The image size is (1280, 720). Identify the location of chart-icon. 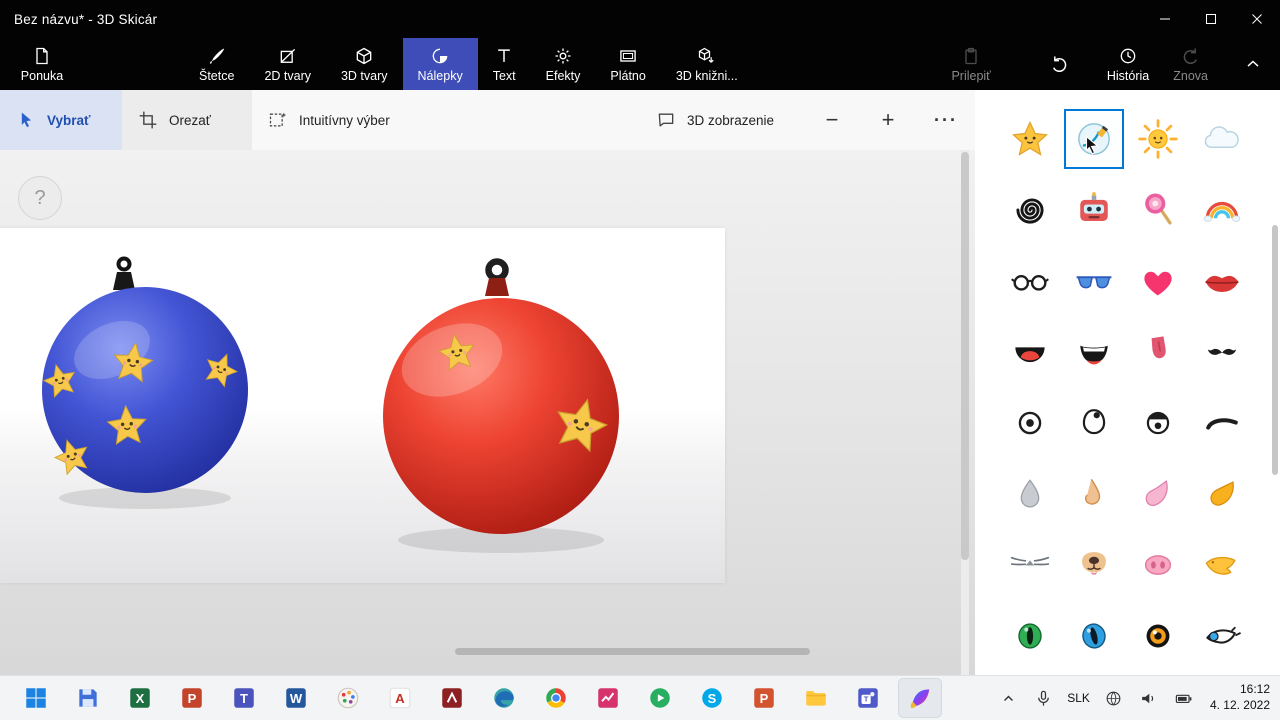
(608, 698).